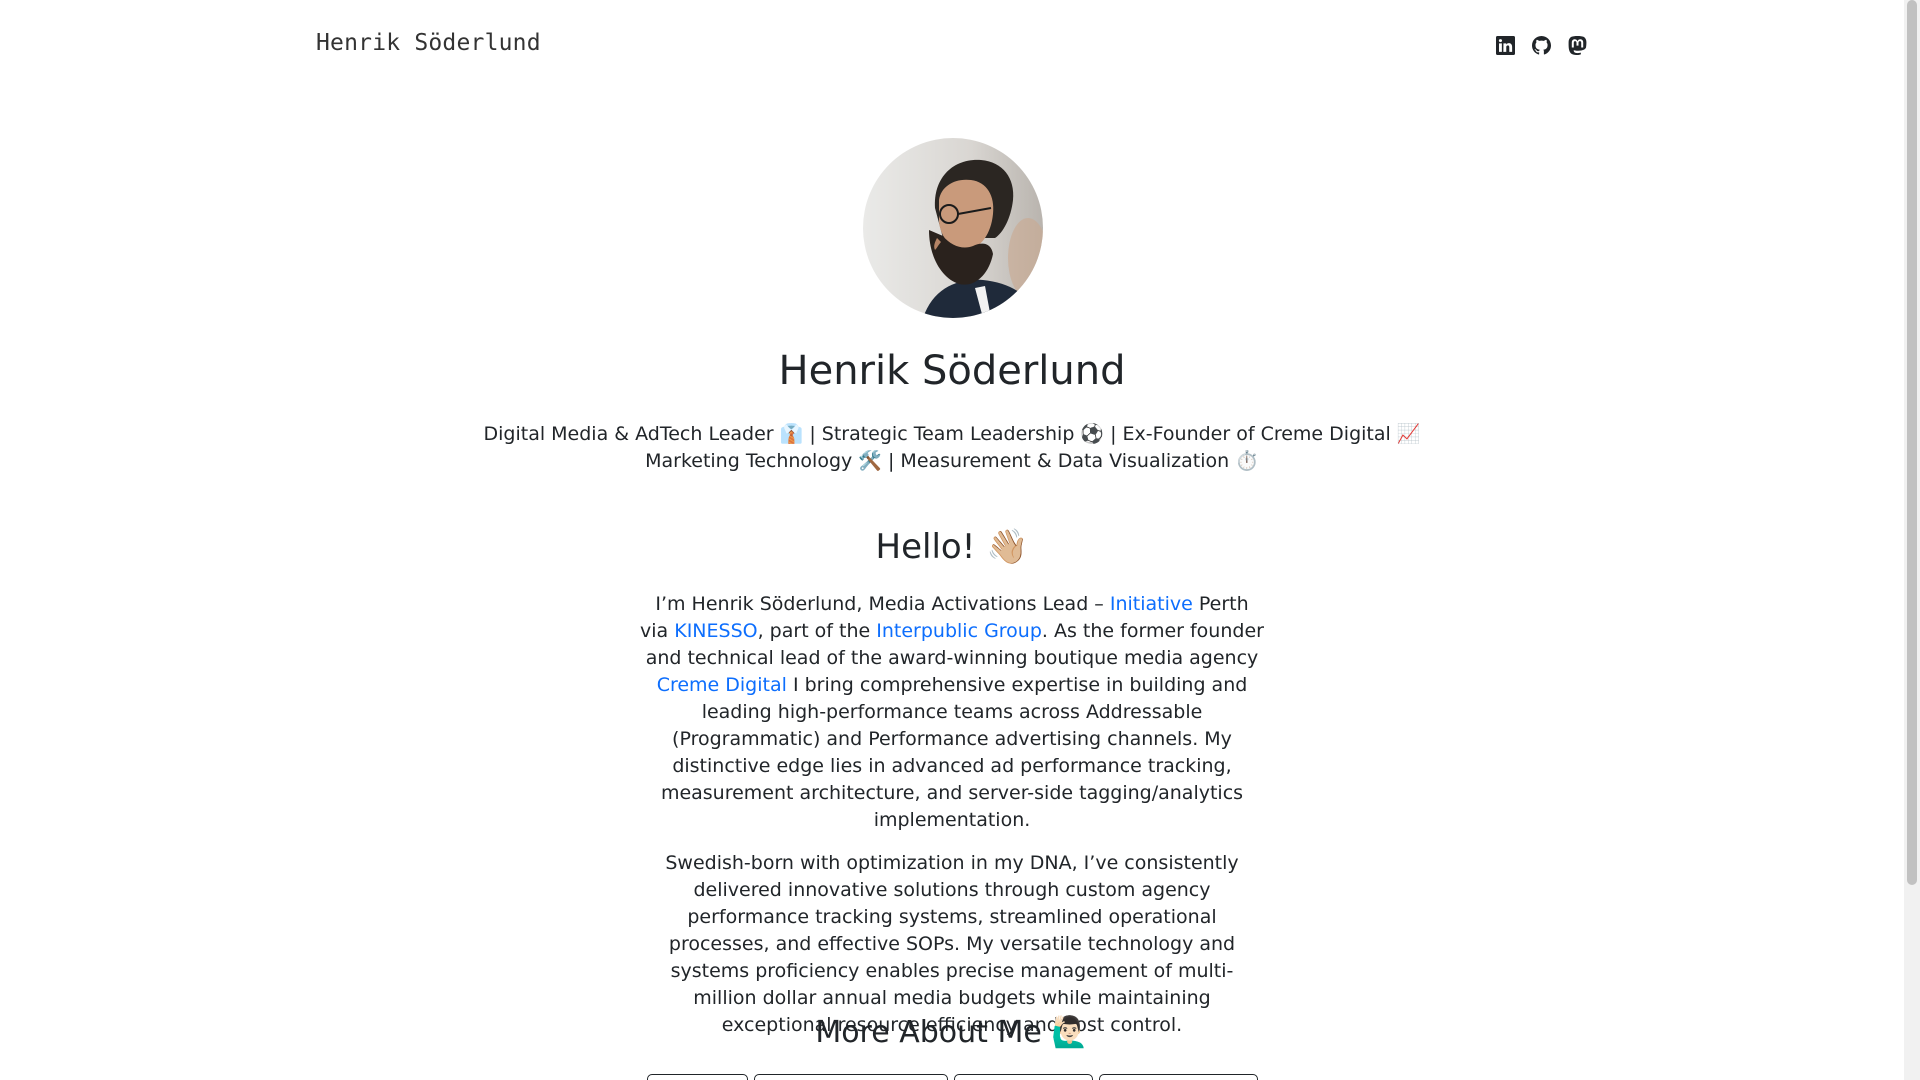 This screenshot has width=1920, height=1080. I want to click on mastodon-link, so click(1577, 45).